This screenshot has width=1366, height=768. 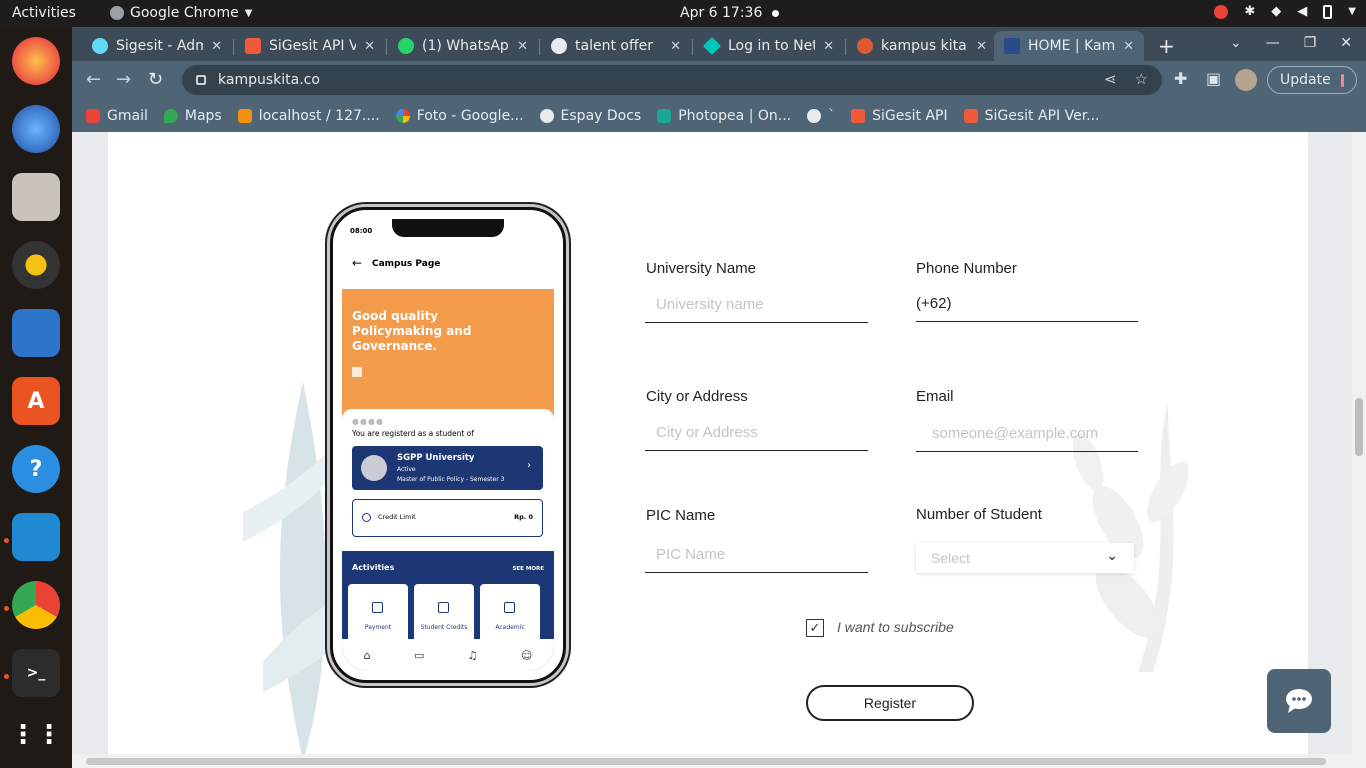 What do you see at coordinates (756, 555) in the screenshot?
I see `pic-name-input` at bounding box center [756, 555].